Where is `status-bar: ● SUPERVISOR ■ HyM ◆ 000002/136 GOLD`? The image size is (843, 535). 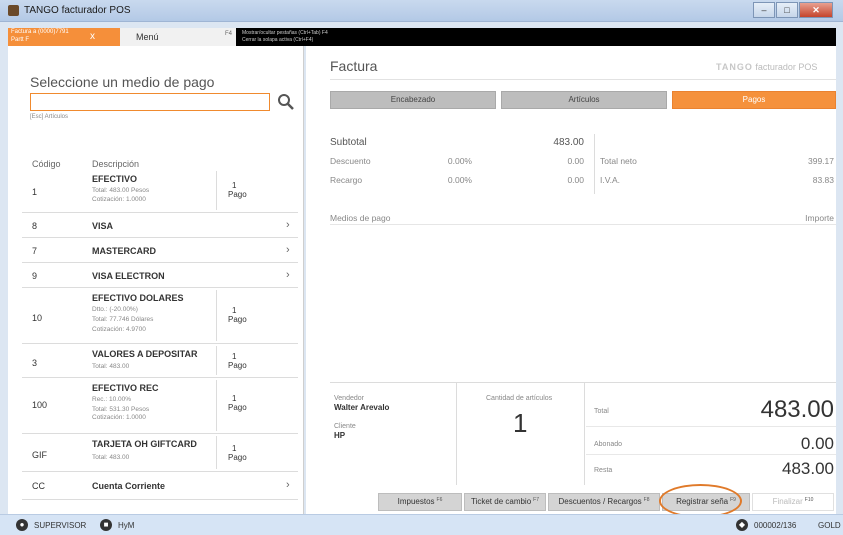
status-bar: ● SUPERVISOR ■ HyM ◆ 000002/136 GOLD is located at coordinates (421, 524).